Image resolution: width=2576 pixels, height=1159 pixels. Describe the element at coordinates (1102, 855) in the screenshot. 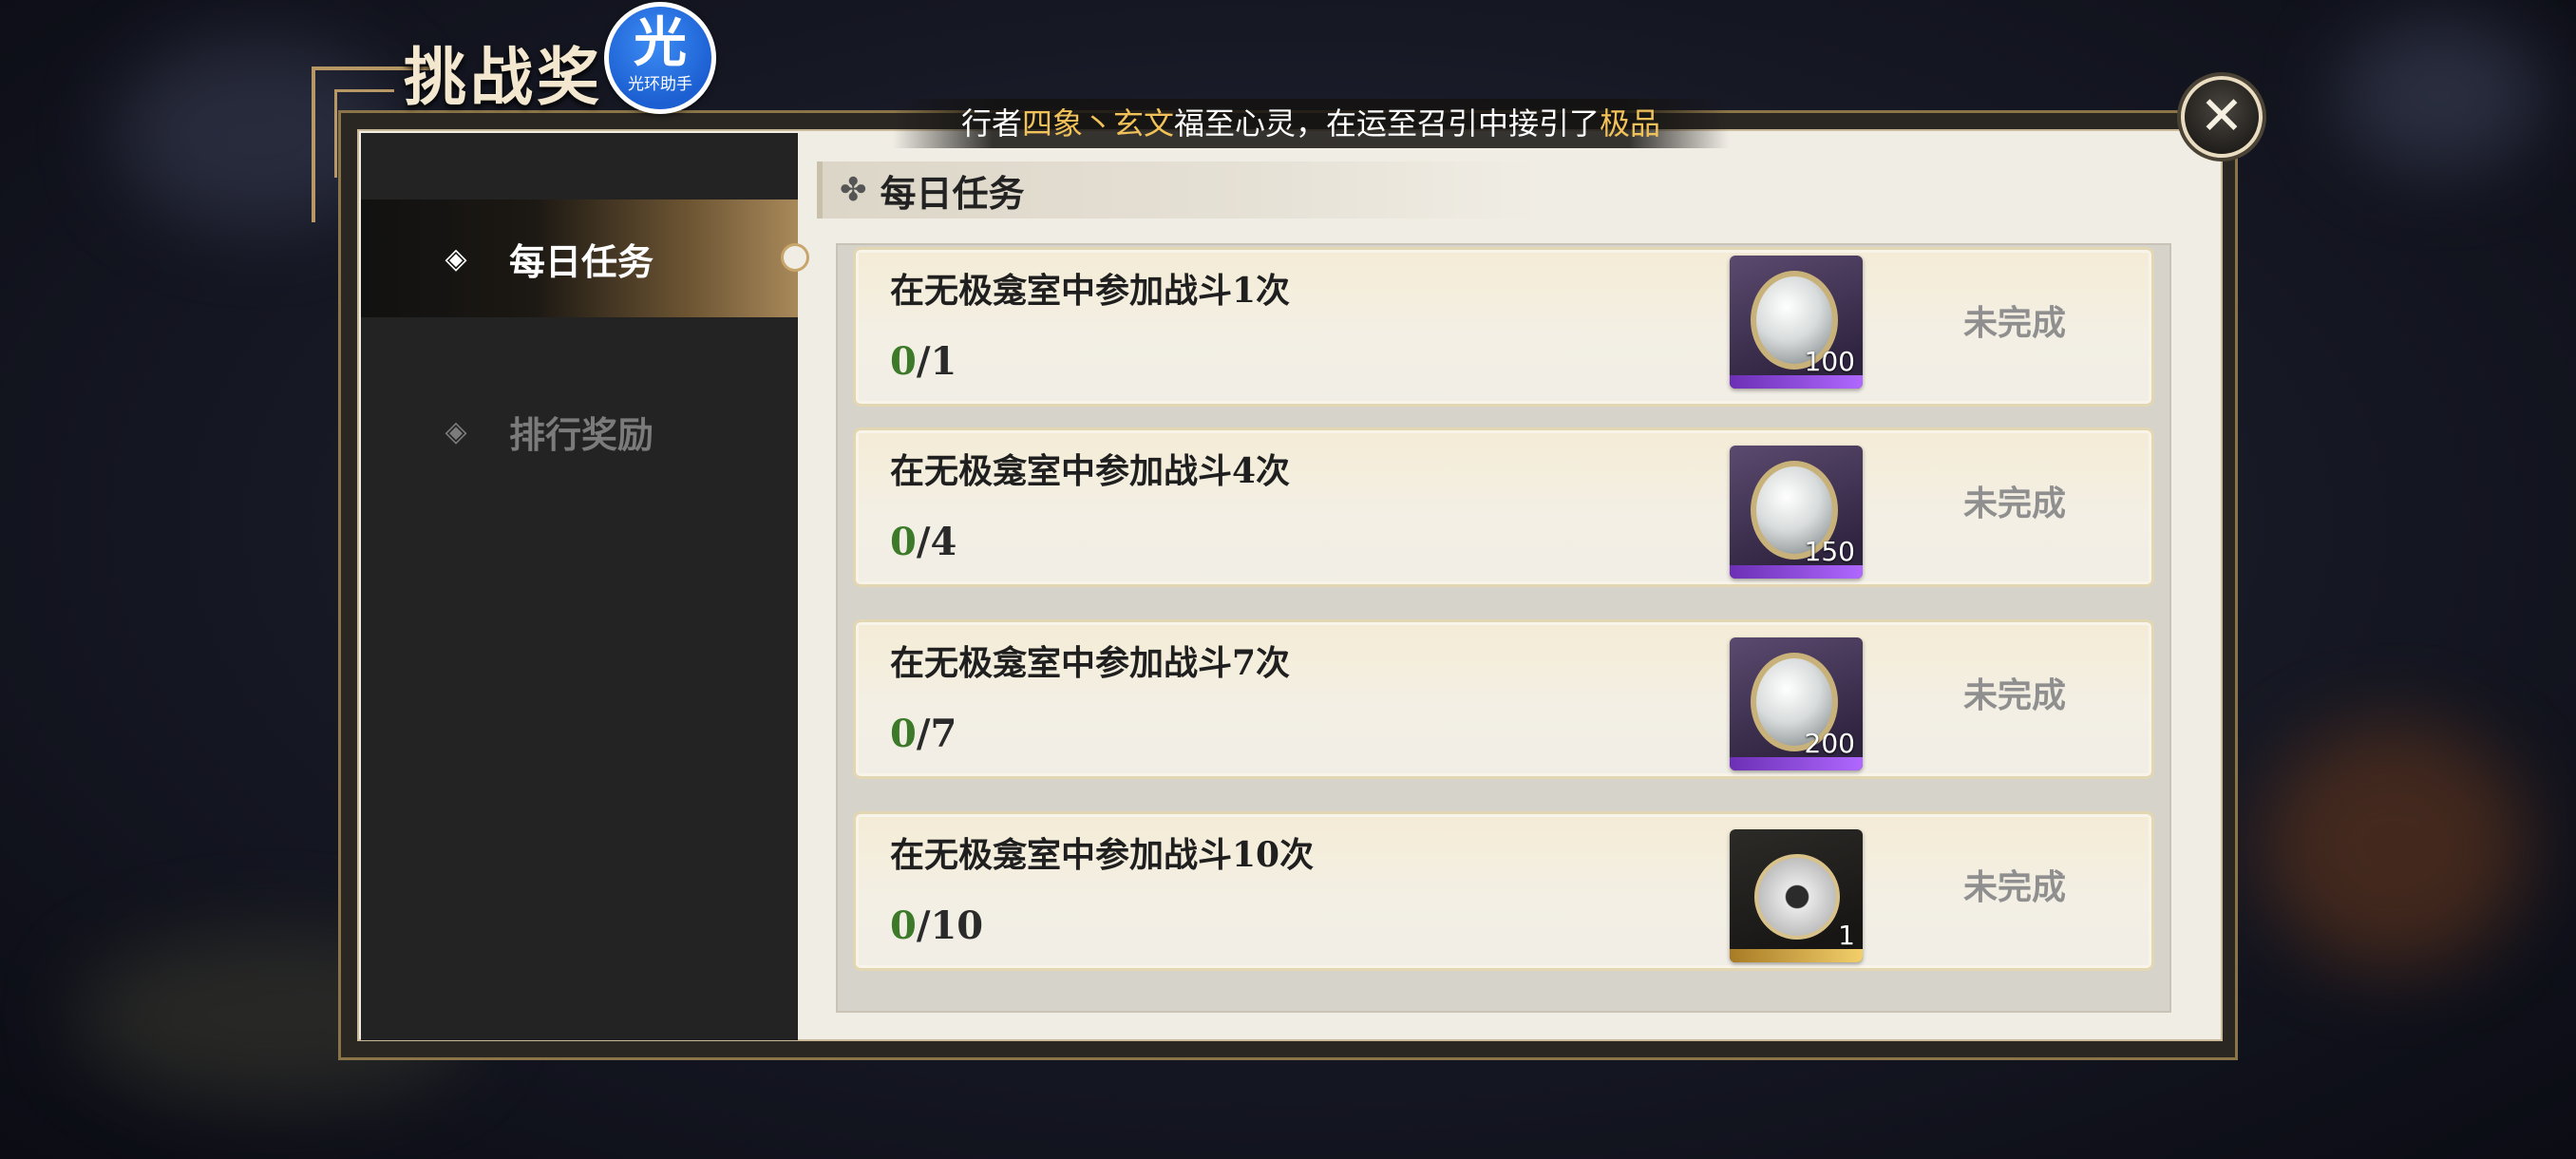

I see `task-name: 在无极龛室中参加战斗10次` at that location.